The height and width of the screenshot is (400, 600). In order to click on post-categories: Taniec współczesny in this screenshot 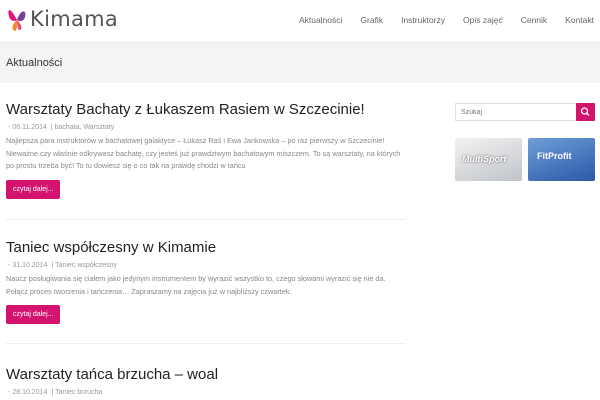, I will do `click(86, 265)`.